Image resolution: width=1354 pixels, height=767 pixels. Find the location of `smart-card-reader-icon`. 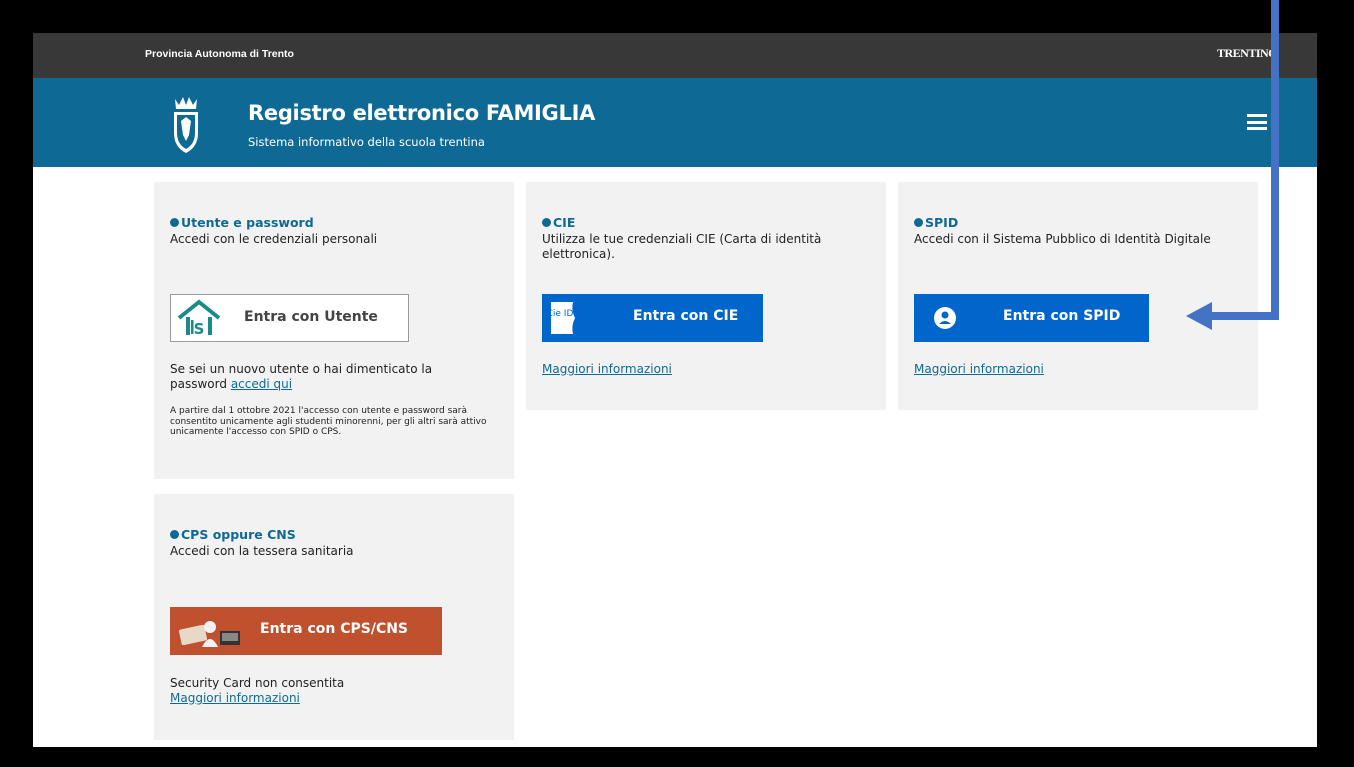

smart-card-reader-icon is located at coordinates (209, 634).